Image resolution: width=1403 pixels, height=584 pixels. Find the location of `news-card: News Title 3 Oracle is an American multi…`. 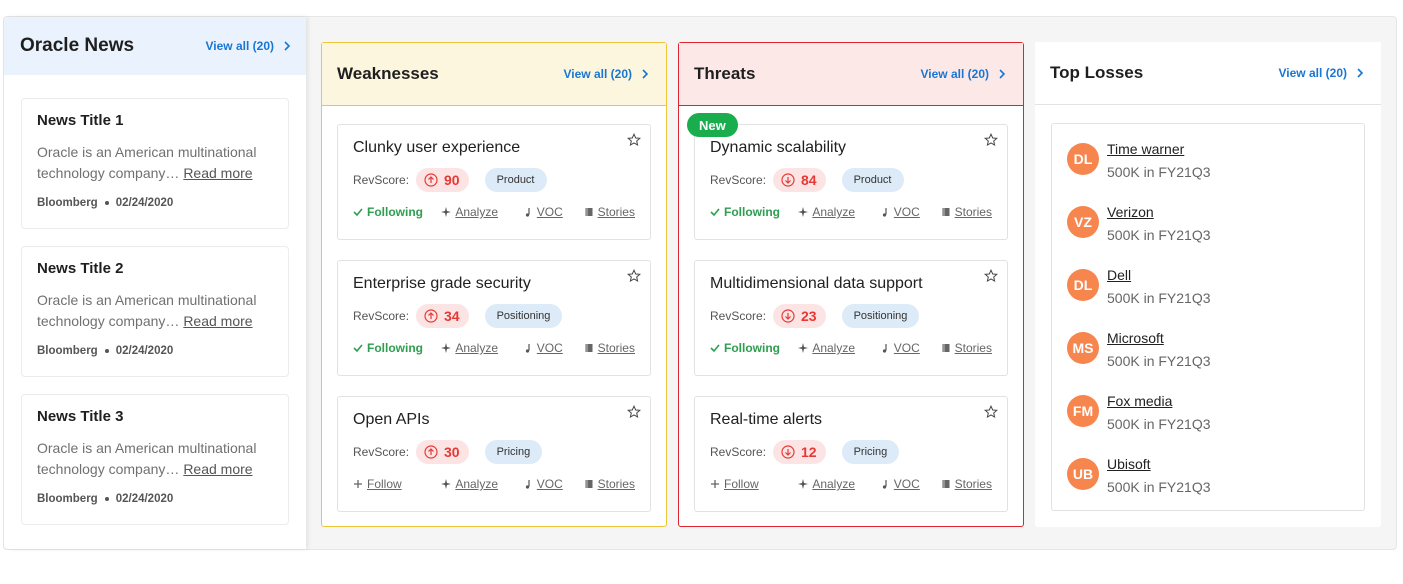

news-card: News Title 3 Oracle is an American multi… is located at coordinates (155, 459).